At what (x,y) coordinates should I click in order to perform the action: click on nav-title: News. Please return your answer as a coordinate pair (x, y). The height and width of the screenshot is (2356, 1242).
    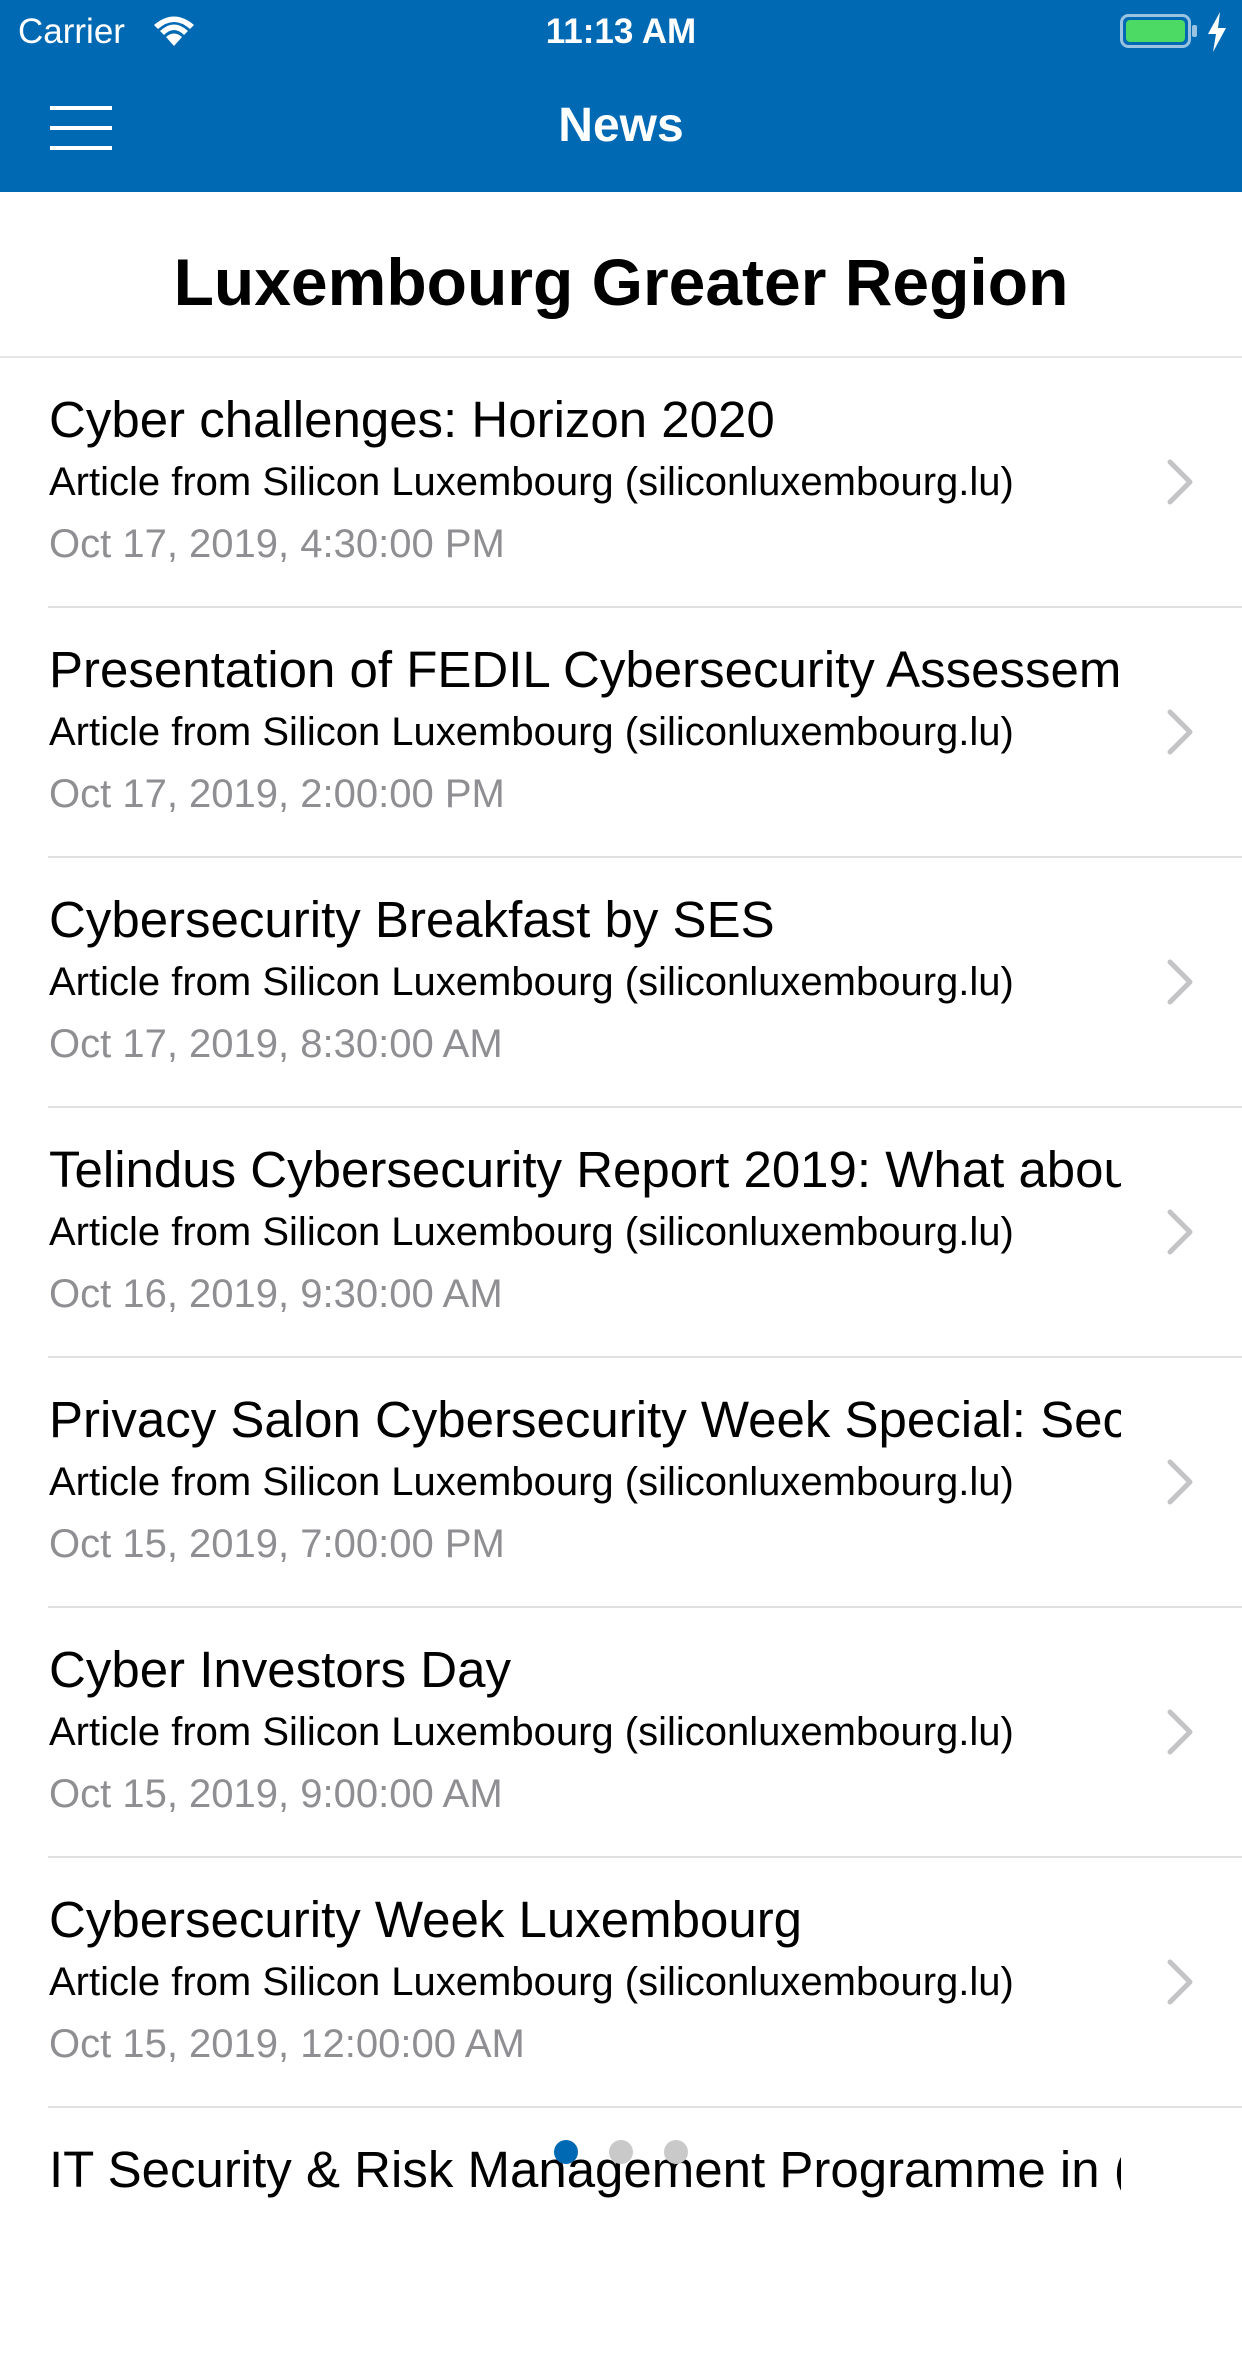
    Looking at the image, I should click on (621, 125).